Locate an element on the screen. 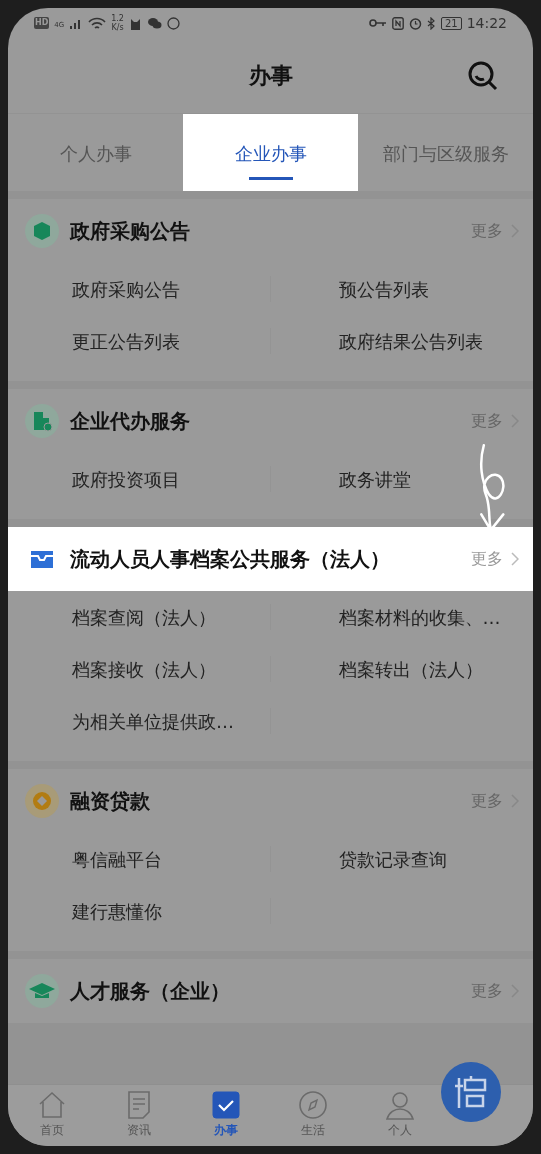  speed-unit: K/s is located at coordinates (117, 27).